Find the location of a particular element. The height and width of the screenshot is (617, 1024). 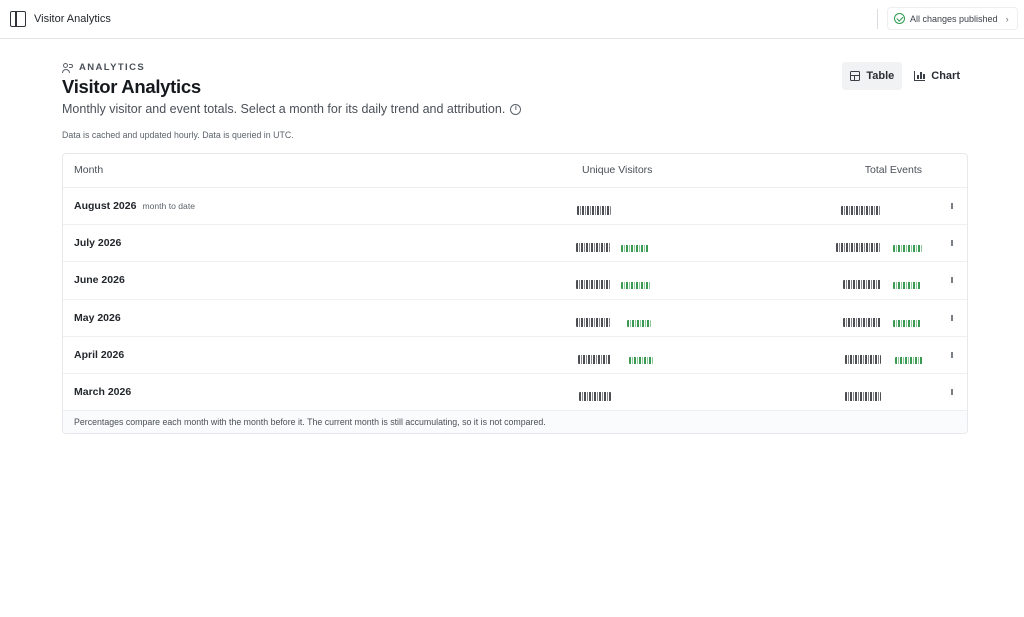

page-title: Visitor Analytics is located at coordinates (131, 86).